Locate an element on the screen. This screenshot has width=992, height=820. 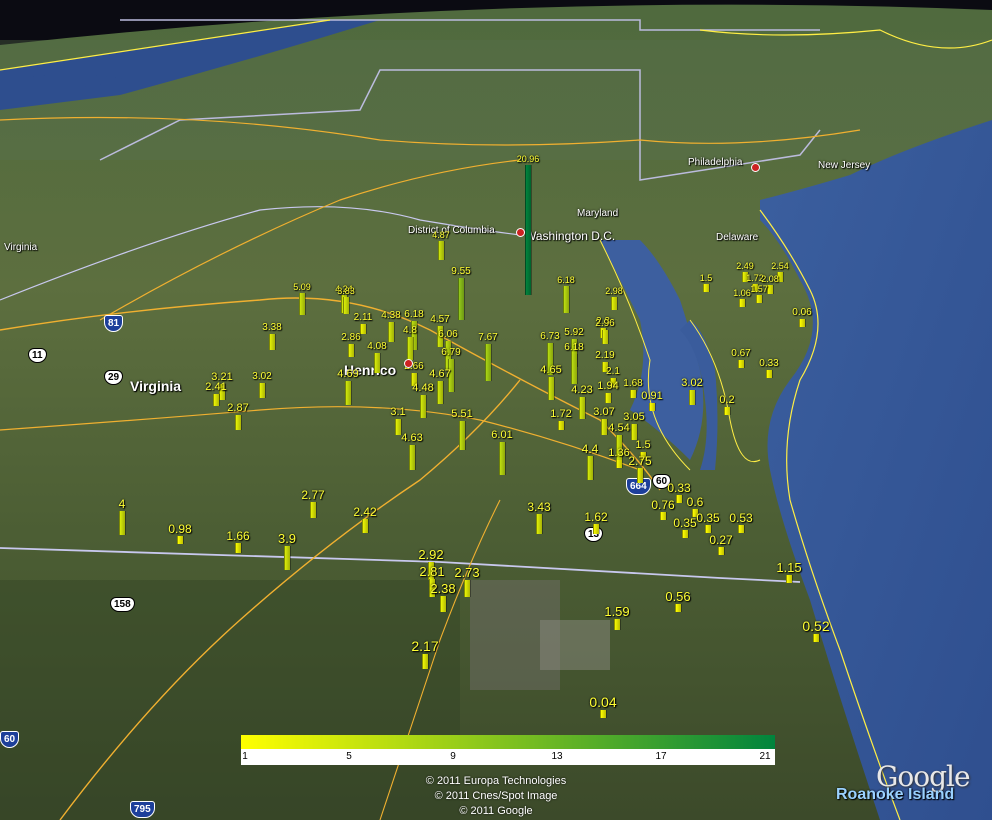
data-column-label: 4.63 is located at coordinates (412, 438).